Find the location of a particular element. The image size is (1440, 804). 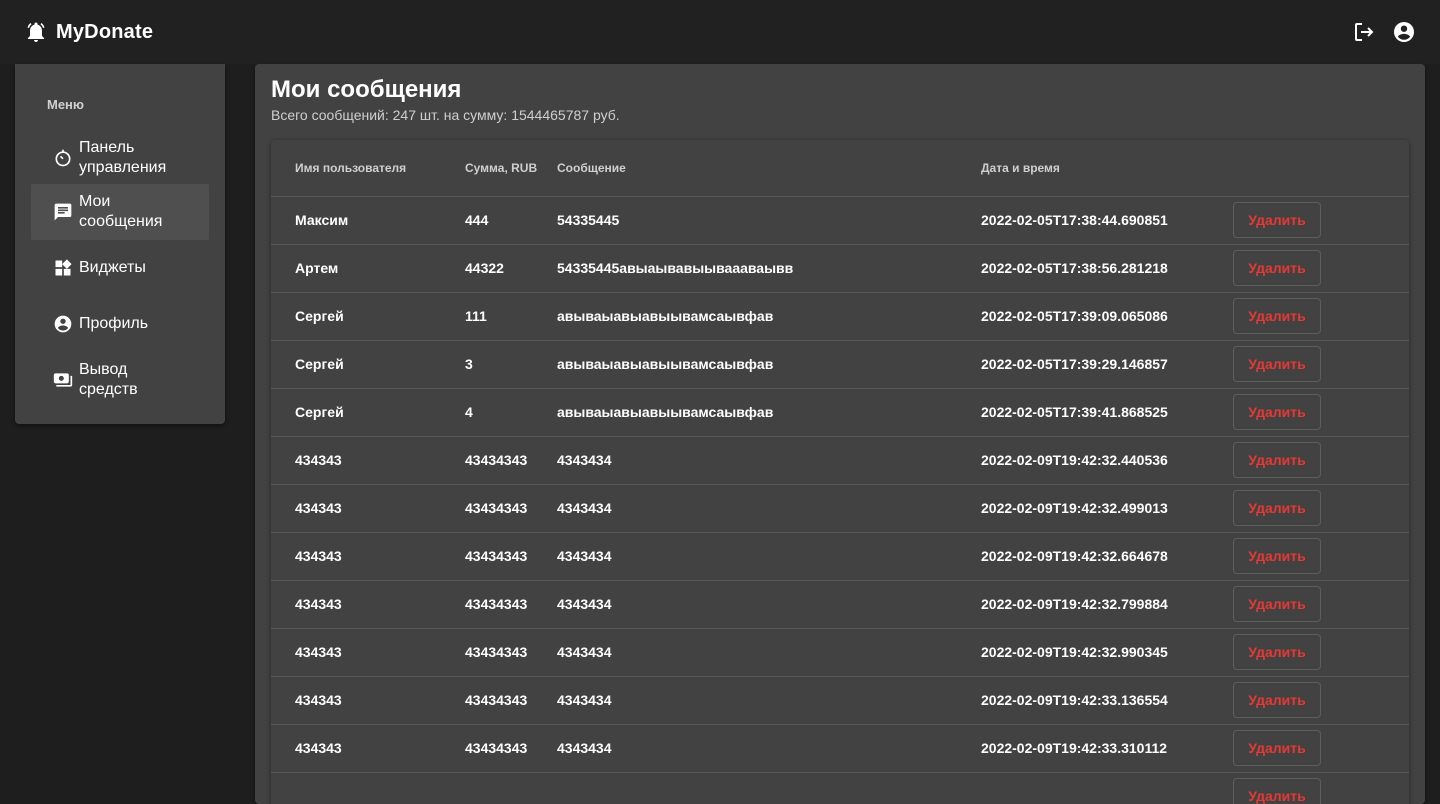

cell-message: 54335445 is located at coordinates (769, 220).